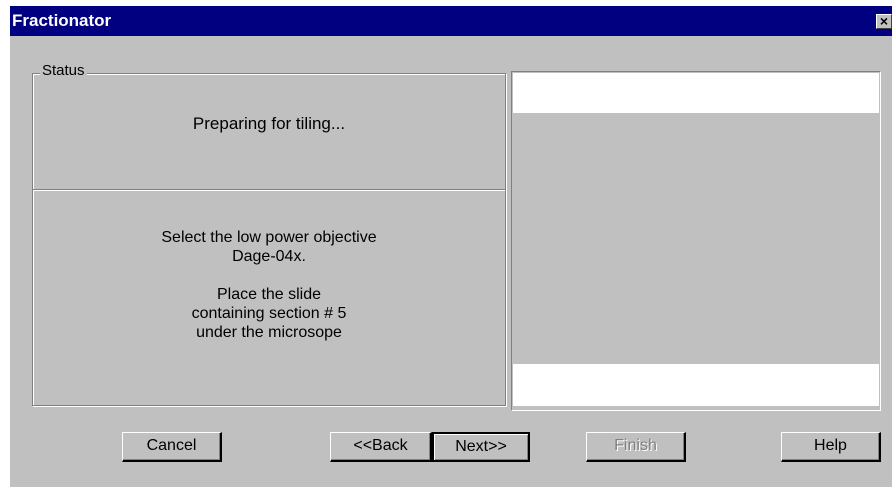  What do you see at coordinates (172, 447) in the screenshot?
I see `cancel-button: Cancel` at bounding box center [172, 447].